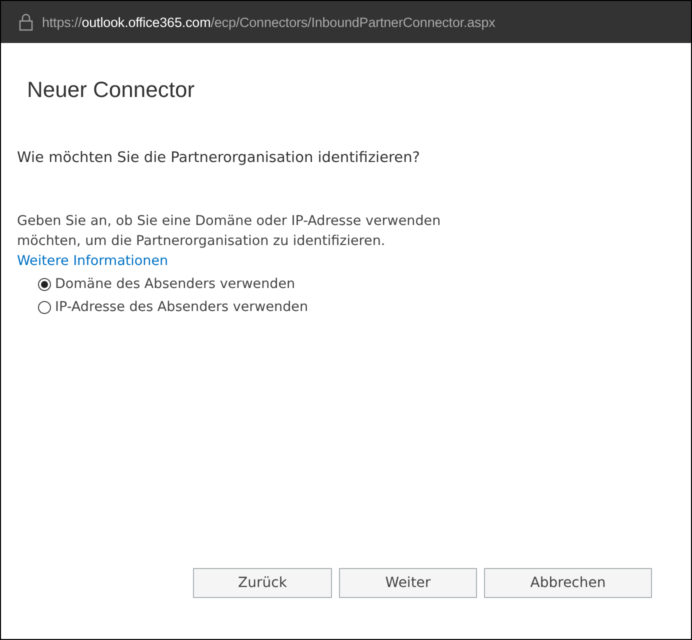 Image resolution: width=692 pixels, height=640 pixels. I want to click on dialog-title: Neuer Connector, so click(111, 90).